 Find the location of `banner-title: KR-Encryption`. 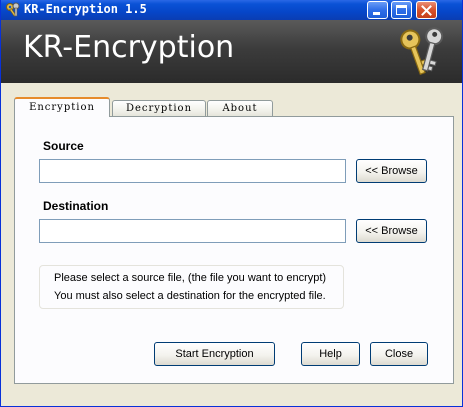

banner-title: KR-Encryption is located at coordinates (129, 47).